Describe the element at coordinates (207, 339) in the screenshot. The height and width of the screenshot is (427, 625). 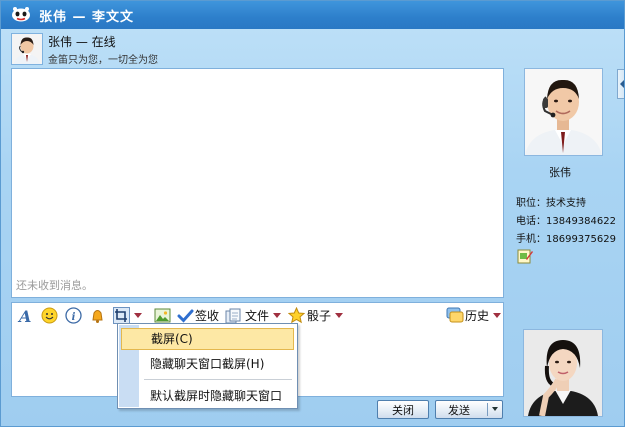
I see `menu-item-capture: 截屏(C)` at that location.